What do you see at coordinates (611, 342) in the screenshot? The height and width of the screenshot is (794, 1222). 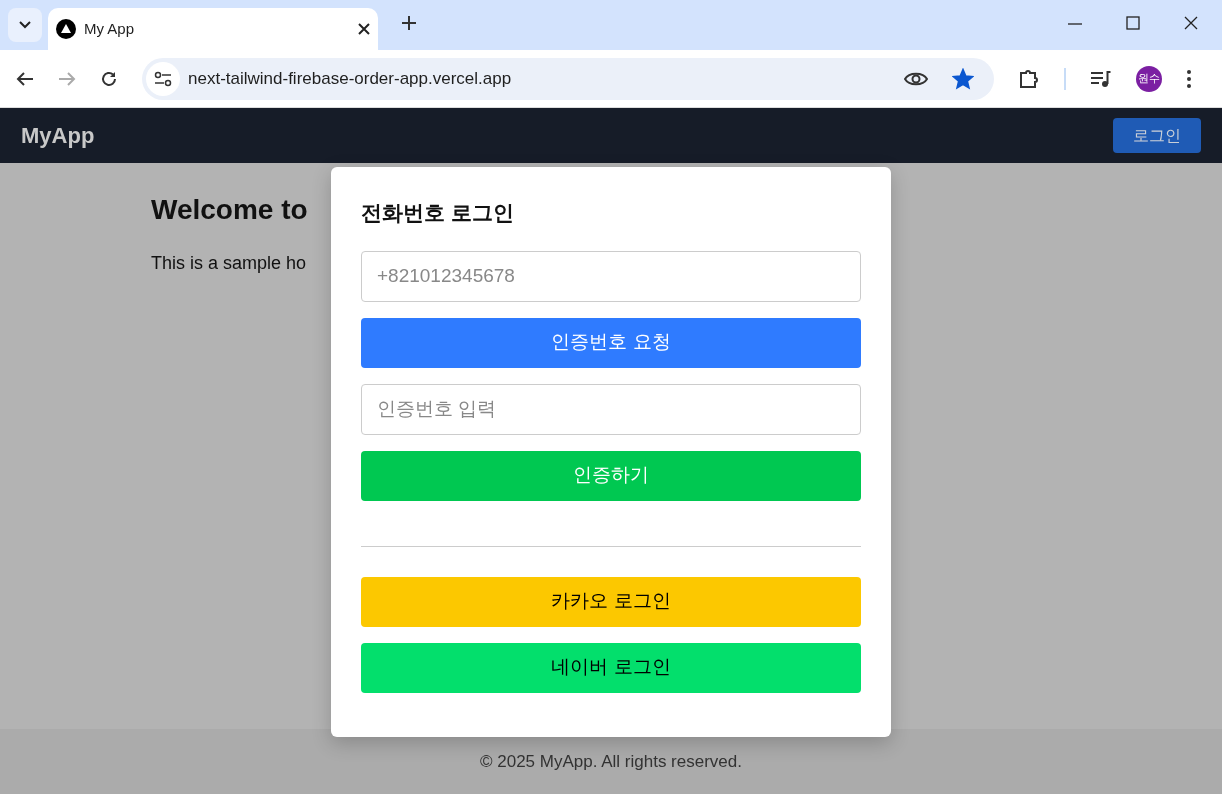 I see `request-code-button: 인증번호 요청` at bounding box center [611, 342].